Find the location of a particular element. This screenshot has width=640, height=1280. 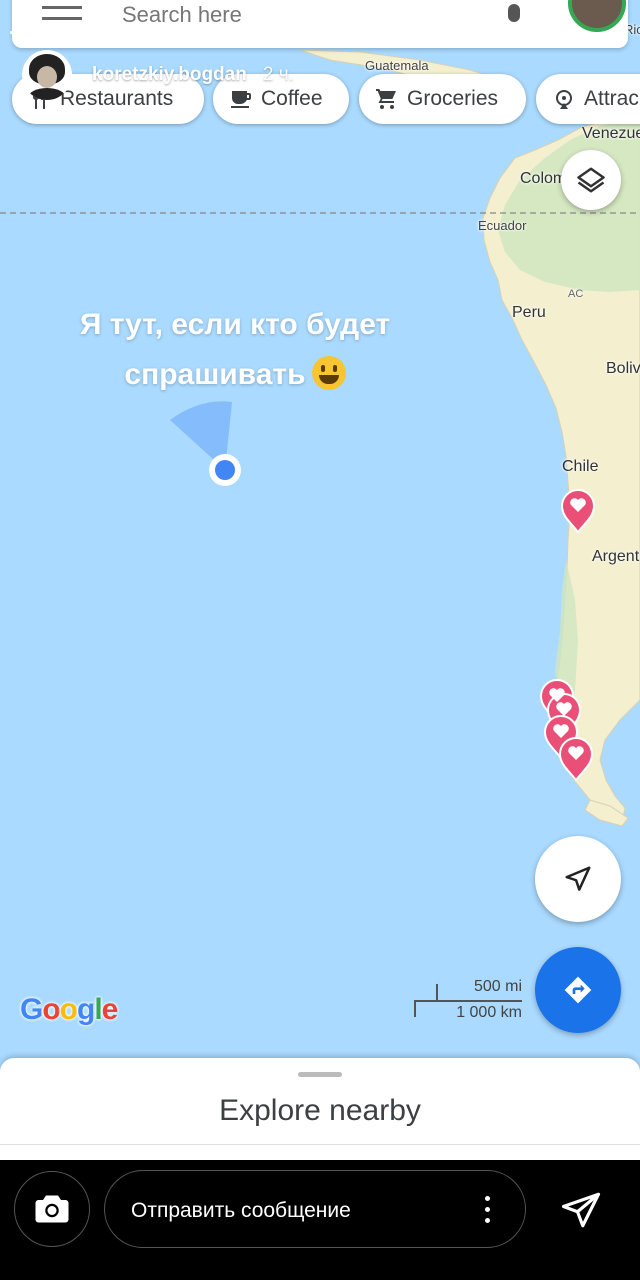

my-location-button is located at coordinates (578, 879).